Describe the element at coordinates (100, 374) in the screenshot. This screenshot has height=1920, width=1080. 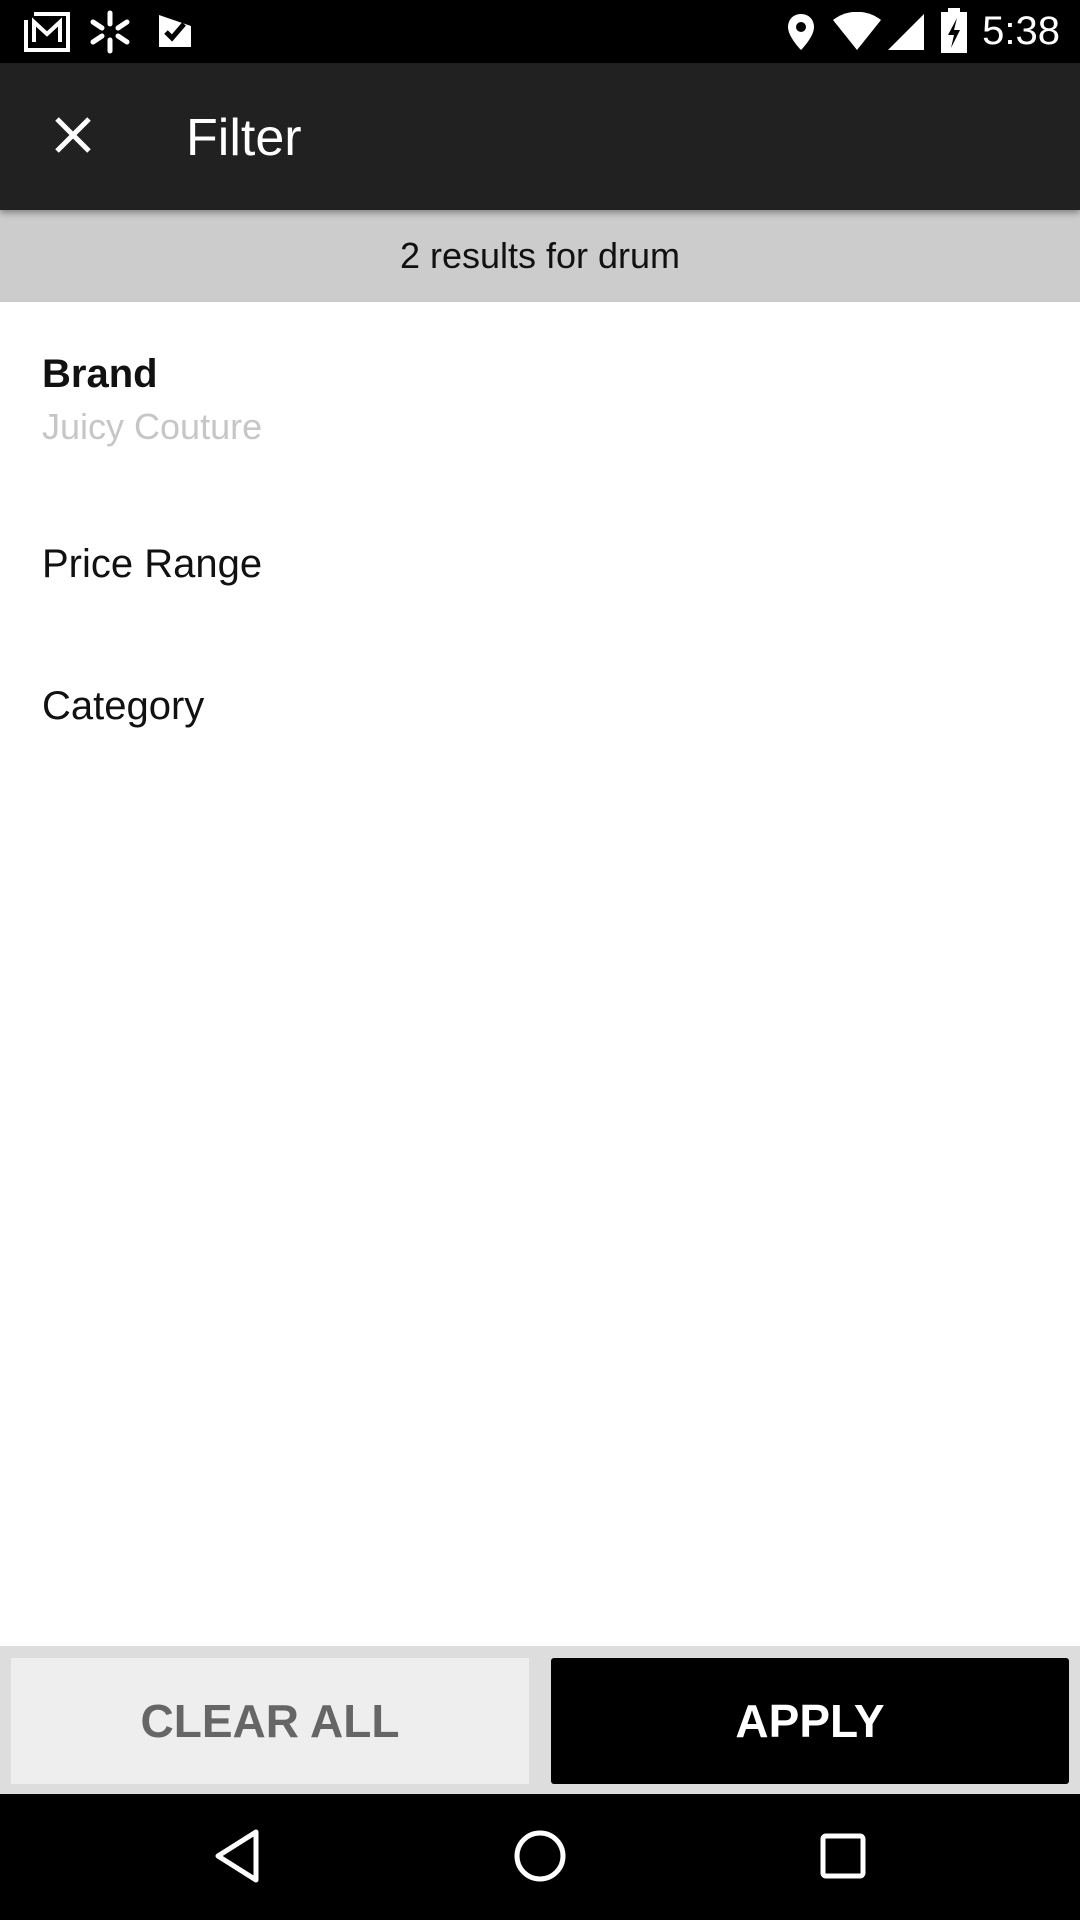
I see `filter-brand-label: Brand` at that location.